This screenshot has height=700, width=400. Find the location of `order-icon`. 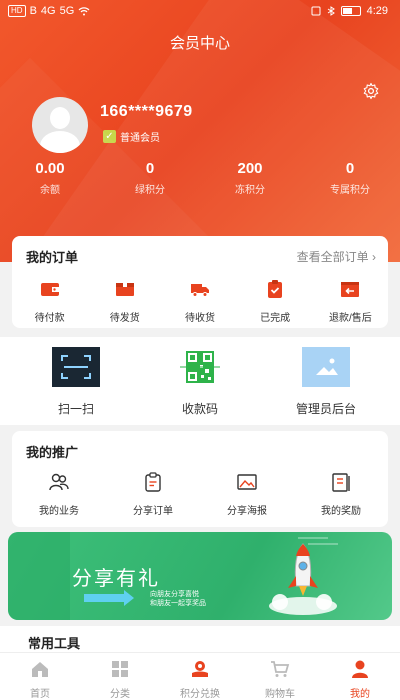

order-icon is located at coordinates (153, 482).